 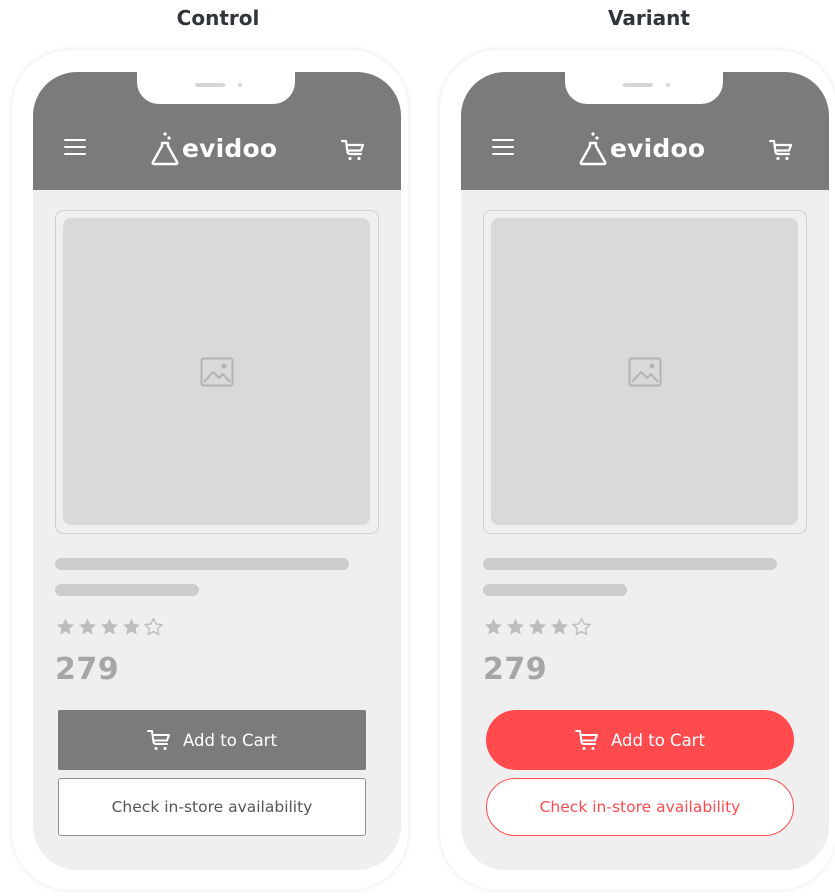 I want to click on control-column-title: Control, so click(x=218, y=18).